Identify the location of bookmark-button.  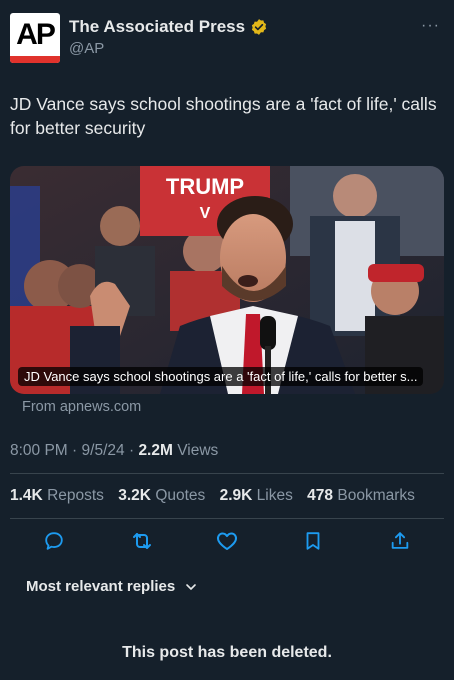
(313, 541).